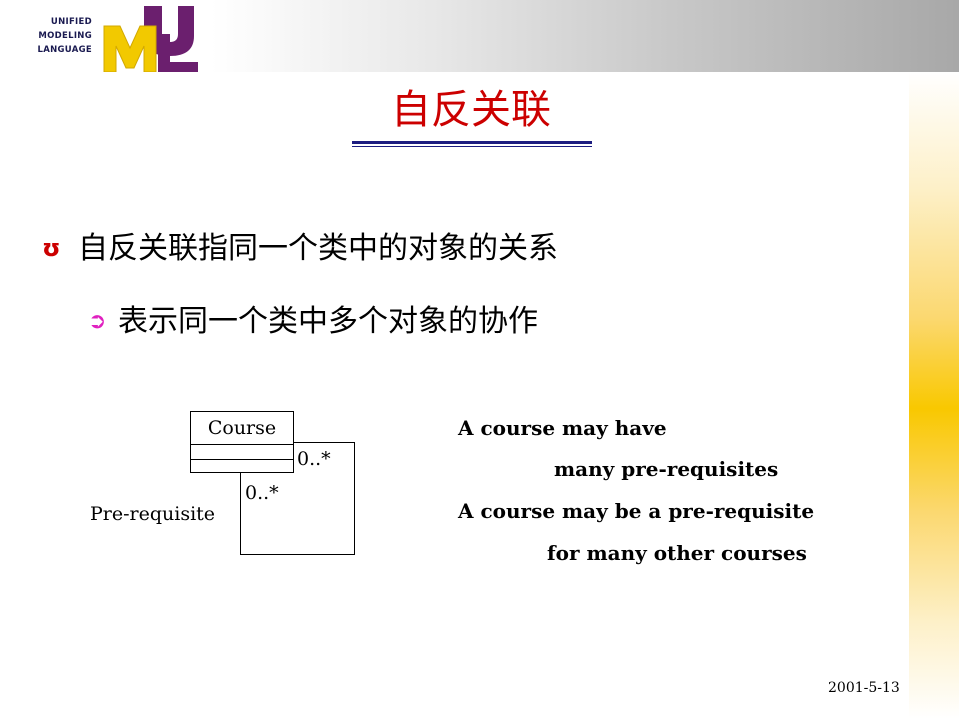 Image resolution: width=959 pixels, height=719 pixels. I want to click on role-name: Pre-requisite, so click(153, 514).